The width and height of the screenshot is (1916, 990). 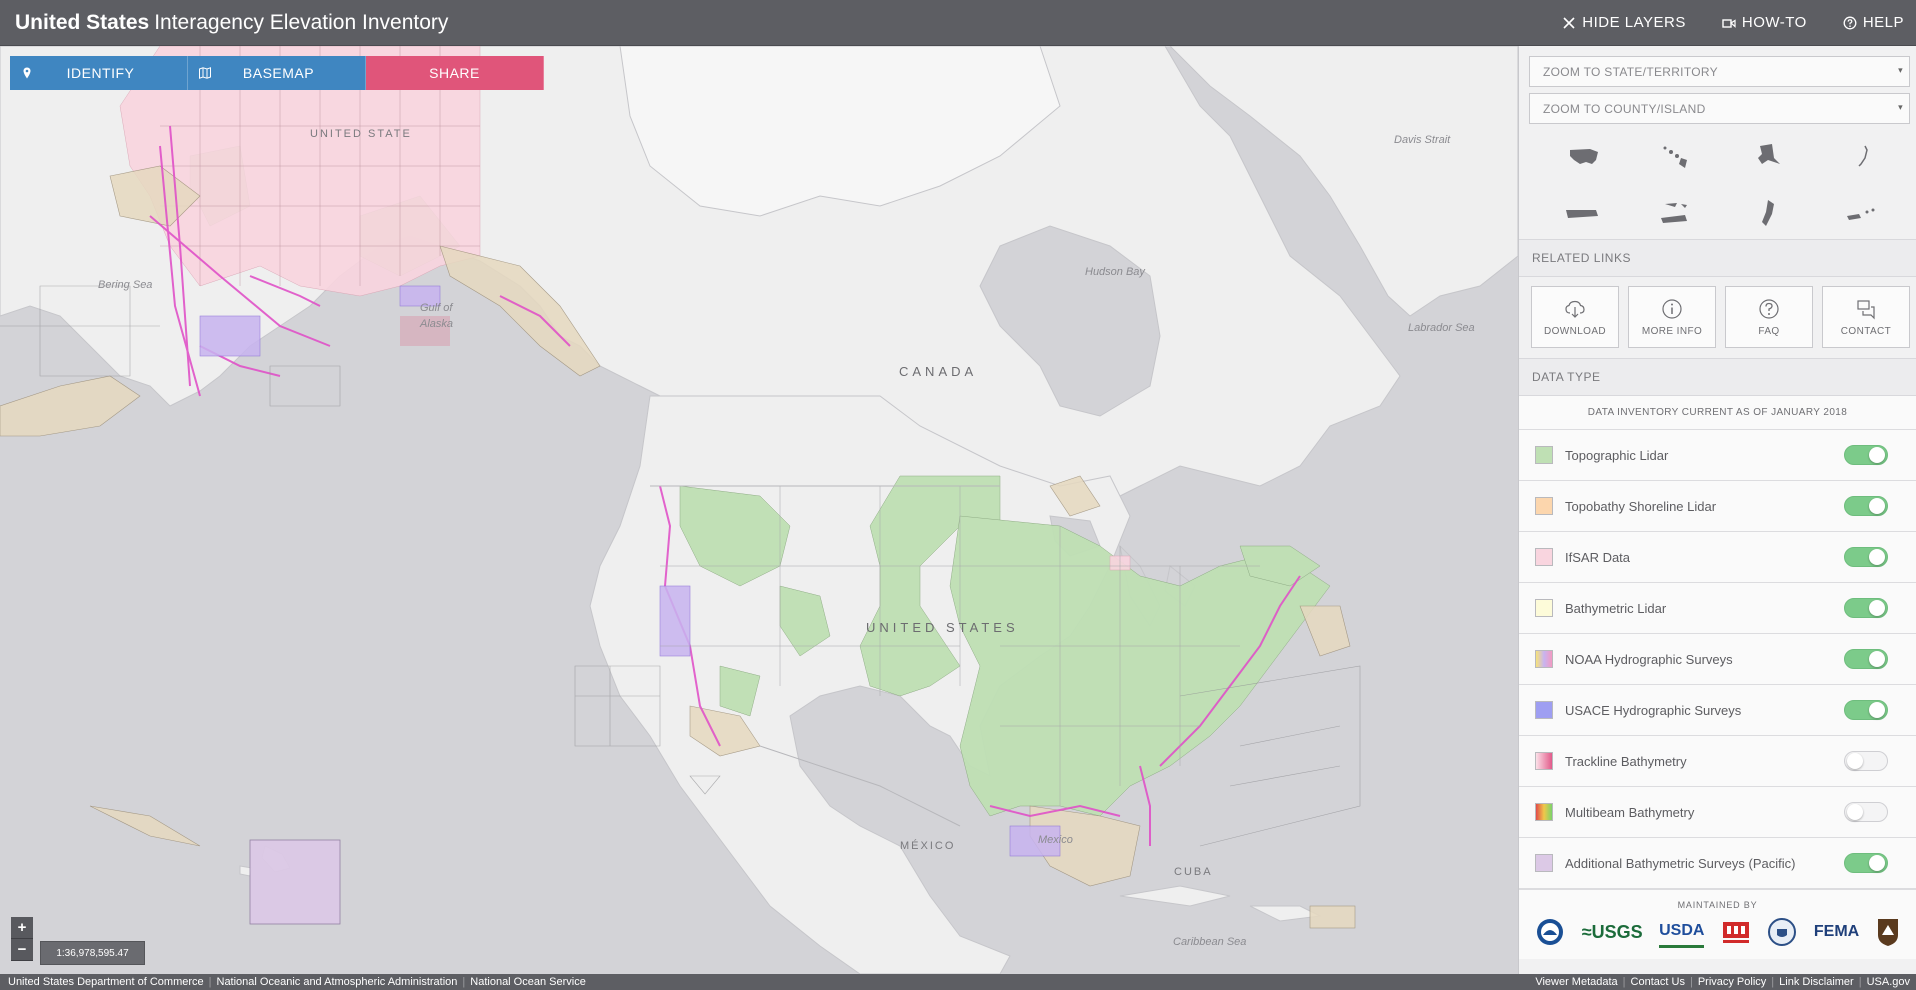 I want to click on region-alaska-button, so click(x=1768, y=157).